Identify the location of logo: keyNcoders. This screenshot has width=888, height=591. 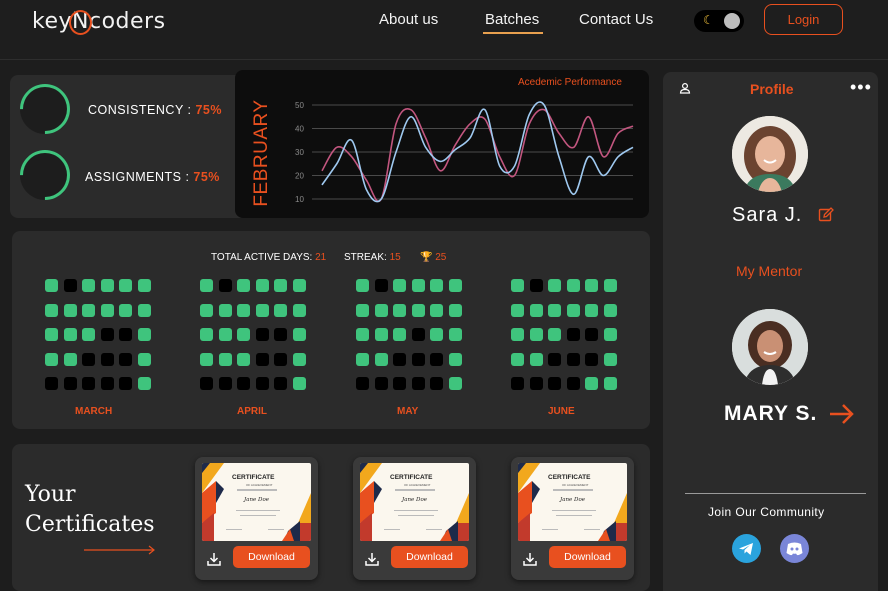
(99, 22).